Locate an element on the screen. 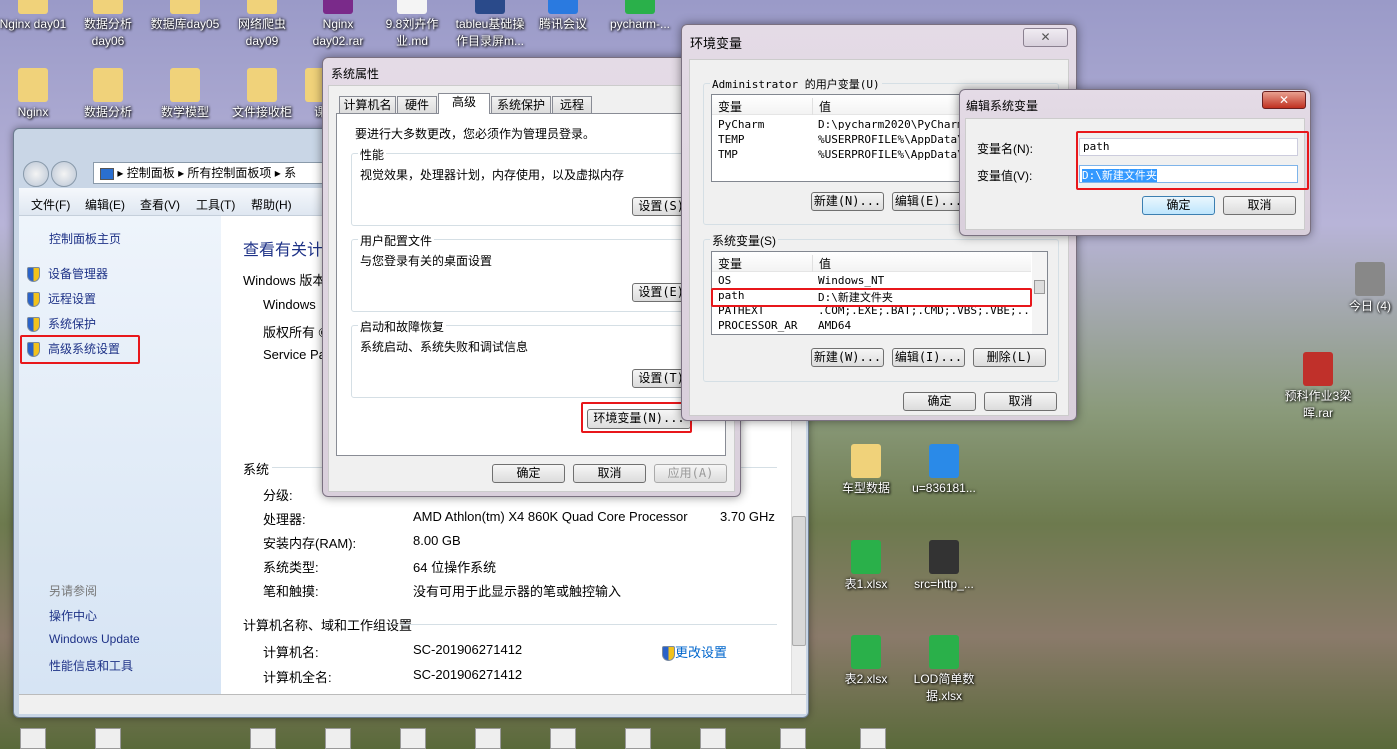  desktop-icon: Nginx day01 is located at coordinates (35, 16).